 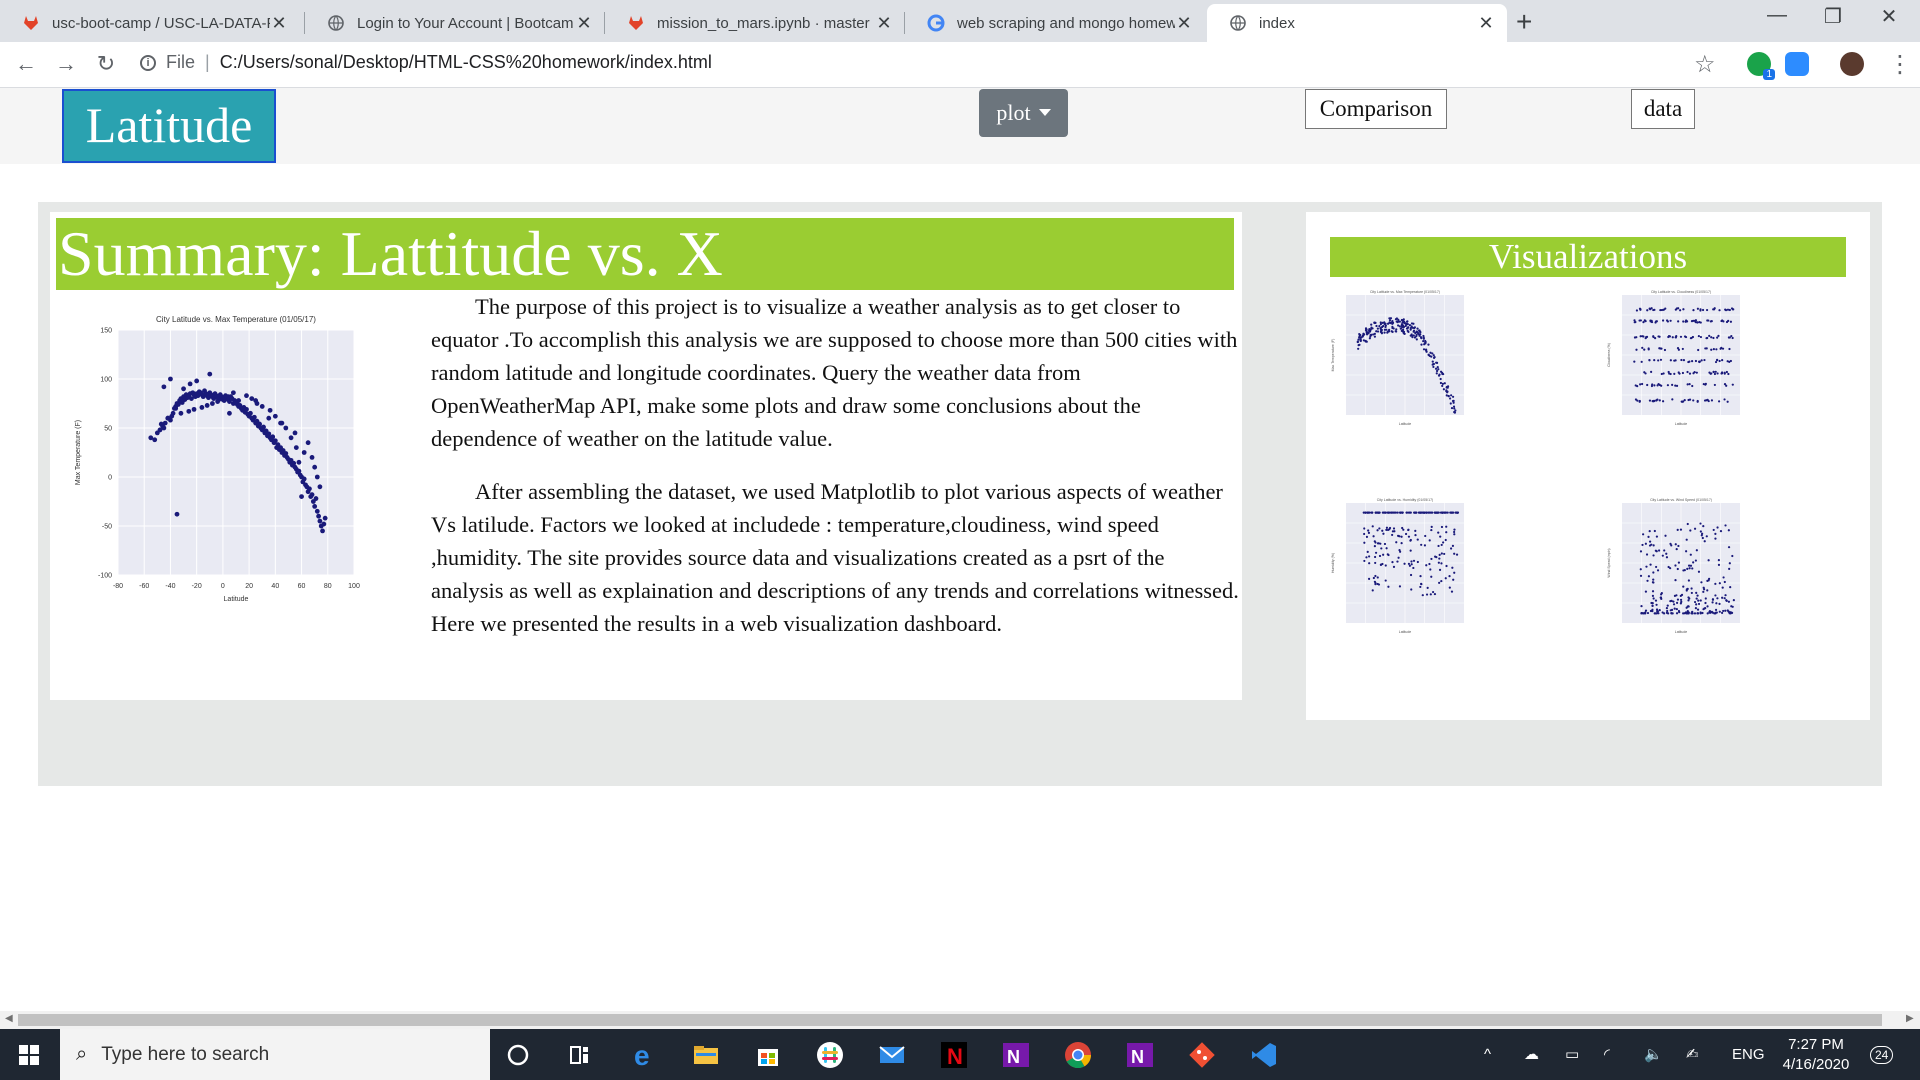 What do you see at coordinates (9, 1018) in the screenshot?
I see `scroll-left-icon: ◀` at bounding box center [9, 1018].